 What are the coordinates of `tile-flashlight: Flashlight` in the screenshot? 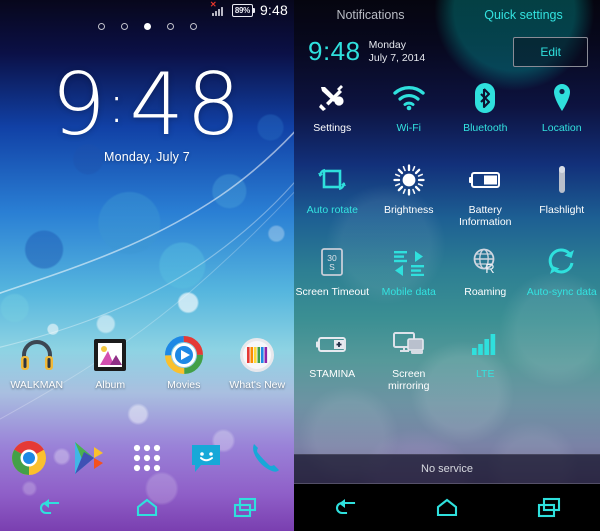 It's located at (562, 202).